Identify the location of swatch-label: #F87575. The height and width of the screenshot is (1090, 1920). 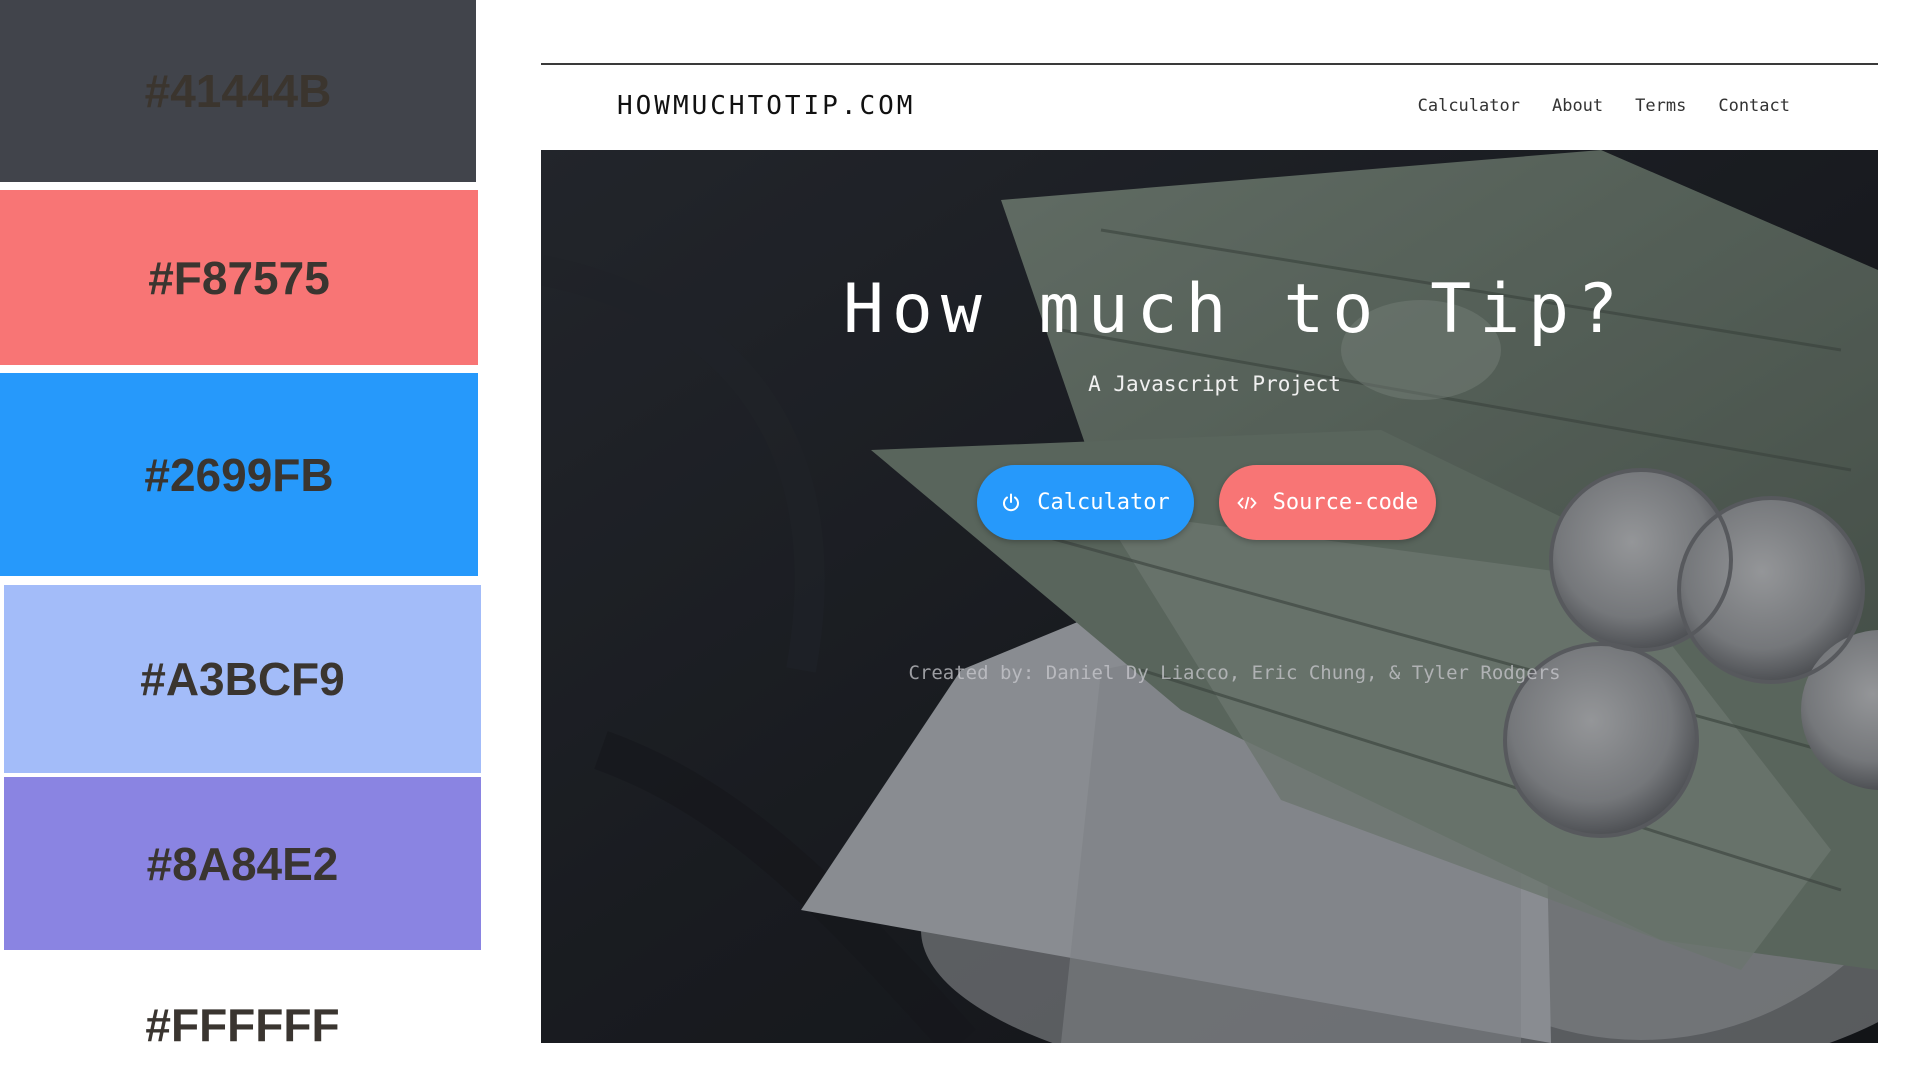
(239, 277).